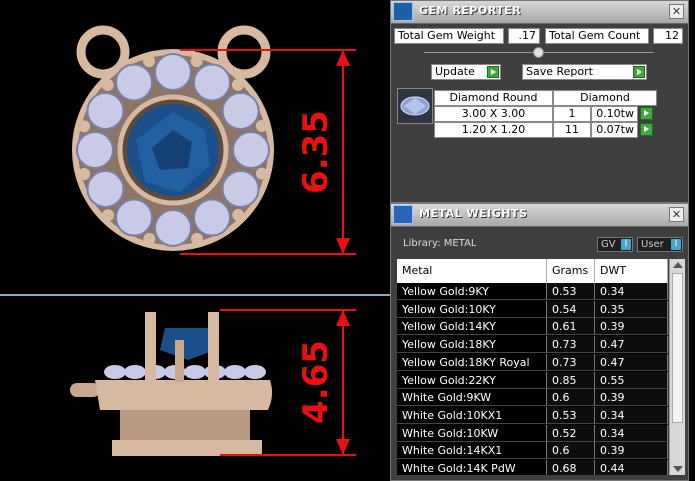 This screenshot has height=481, width=695. I want to click on dimension-top-label: 6.35, so click(315, 152).